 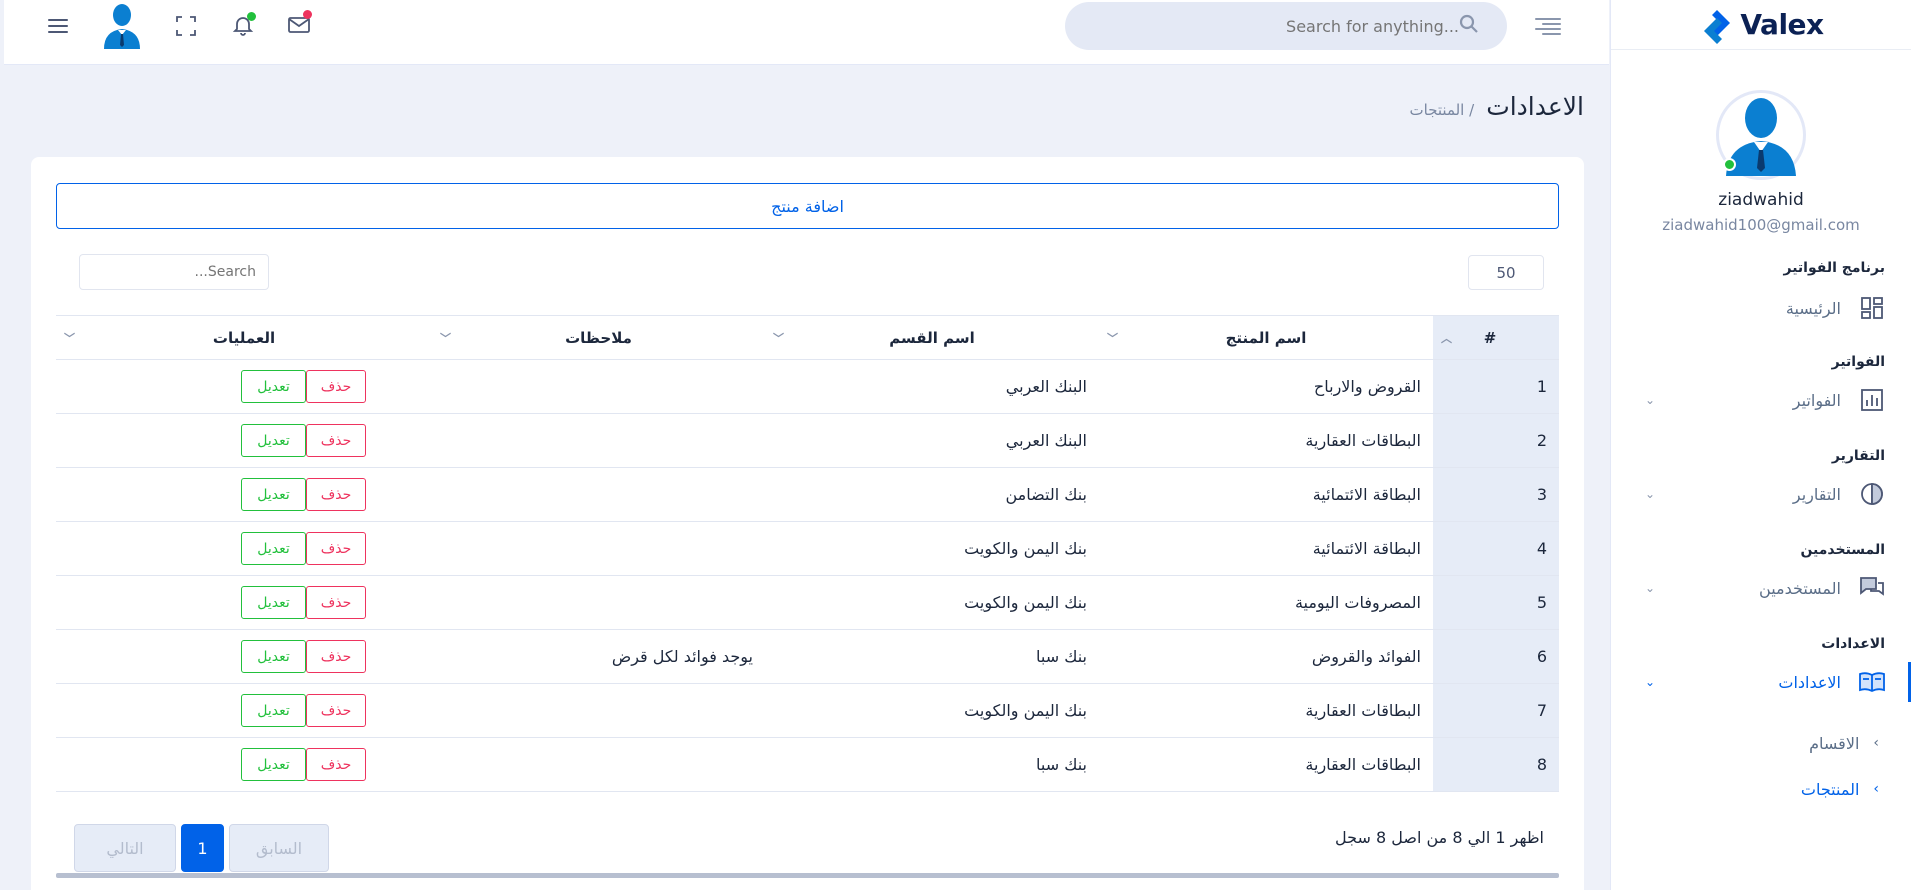 What do you see at coordinates (1535, 106) in the screenshot?
I see `page-title: الاعدادات` at bounding box center [1535, 106].